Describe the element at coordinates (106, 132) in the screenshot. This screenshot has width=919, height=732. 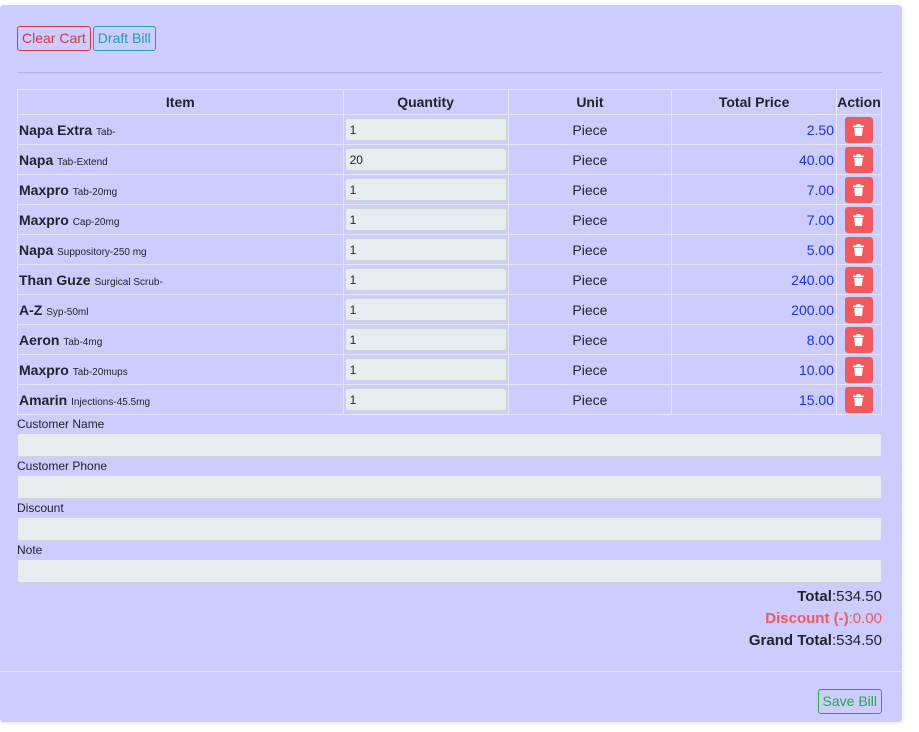
I see `item-detail: Tab-` at that location.